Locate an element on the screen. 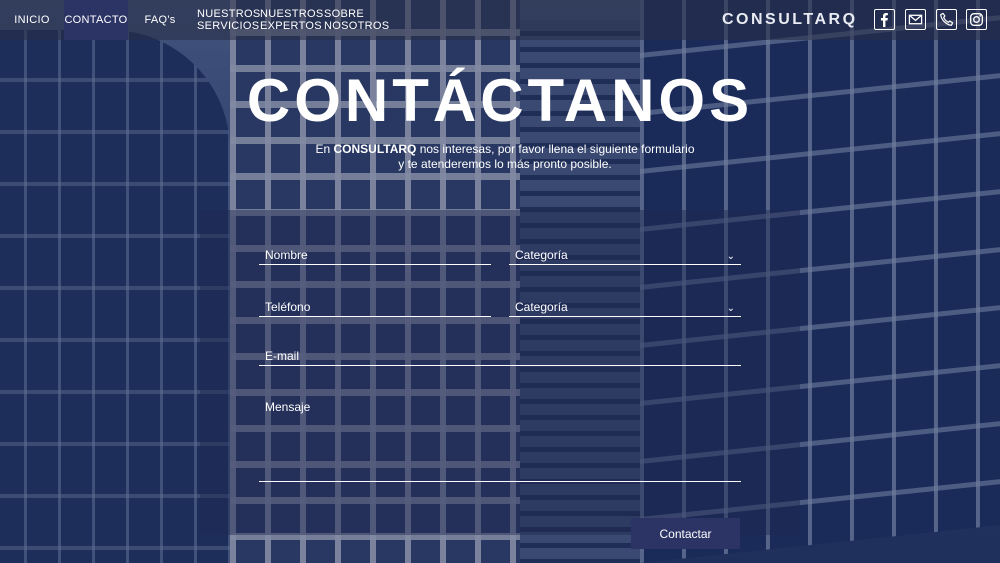  nav-item-inicio: INICIO is located at coordinates (32, 20).